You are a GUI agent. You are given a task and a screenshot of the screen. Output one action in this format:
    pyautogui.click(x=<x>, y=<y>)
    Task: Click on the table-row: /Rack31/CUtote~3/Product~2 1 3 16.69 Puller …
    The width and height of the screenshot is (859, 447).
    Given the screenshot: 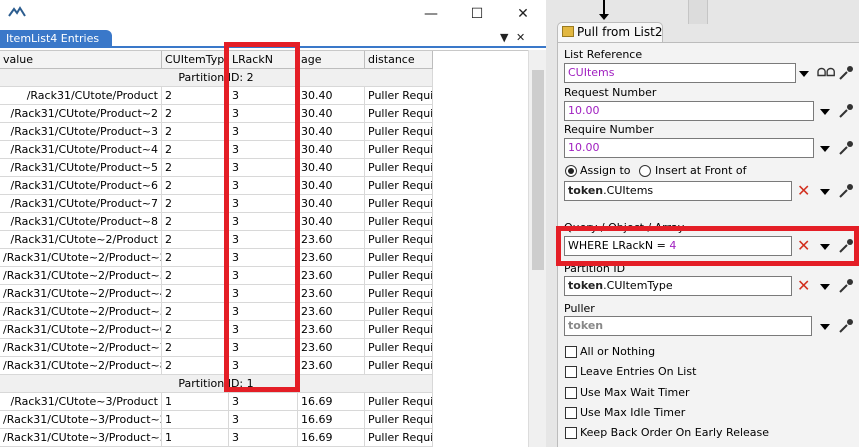 What is the action you would take?
    pyautogui.click(x=264, y=420)
    